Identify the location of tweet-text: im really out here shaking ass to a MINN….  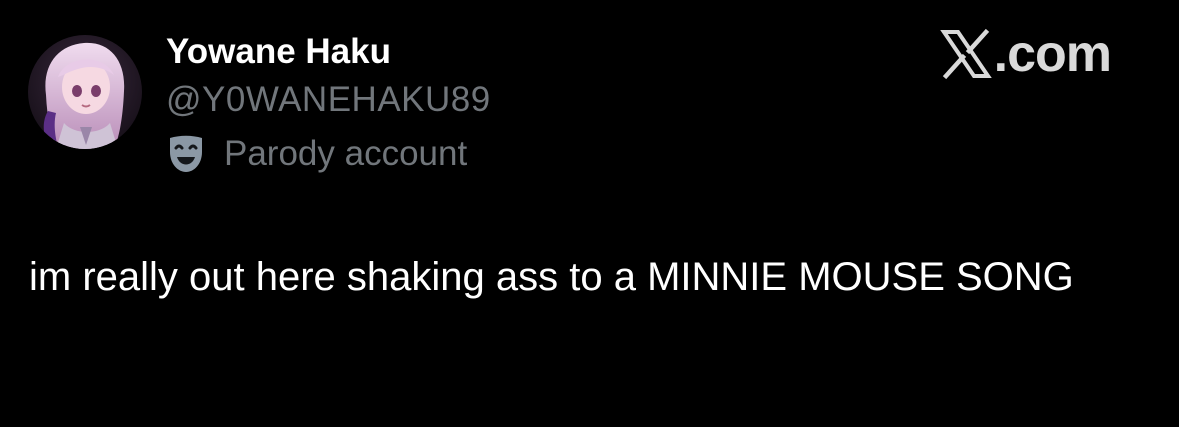
(551, 277).